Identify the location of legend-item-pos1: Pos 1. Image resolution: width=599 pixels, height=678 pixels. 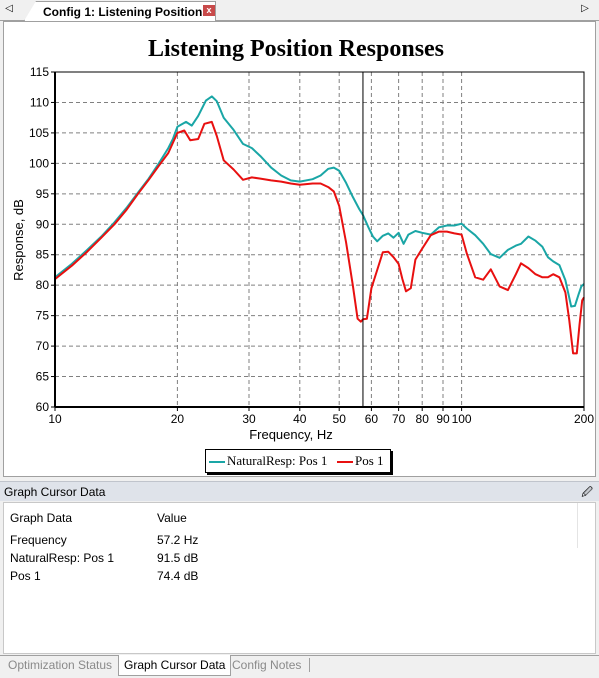
(360, 461).